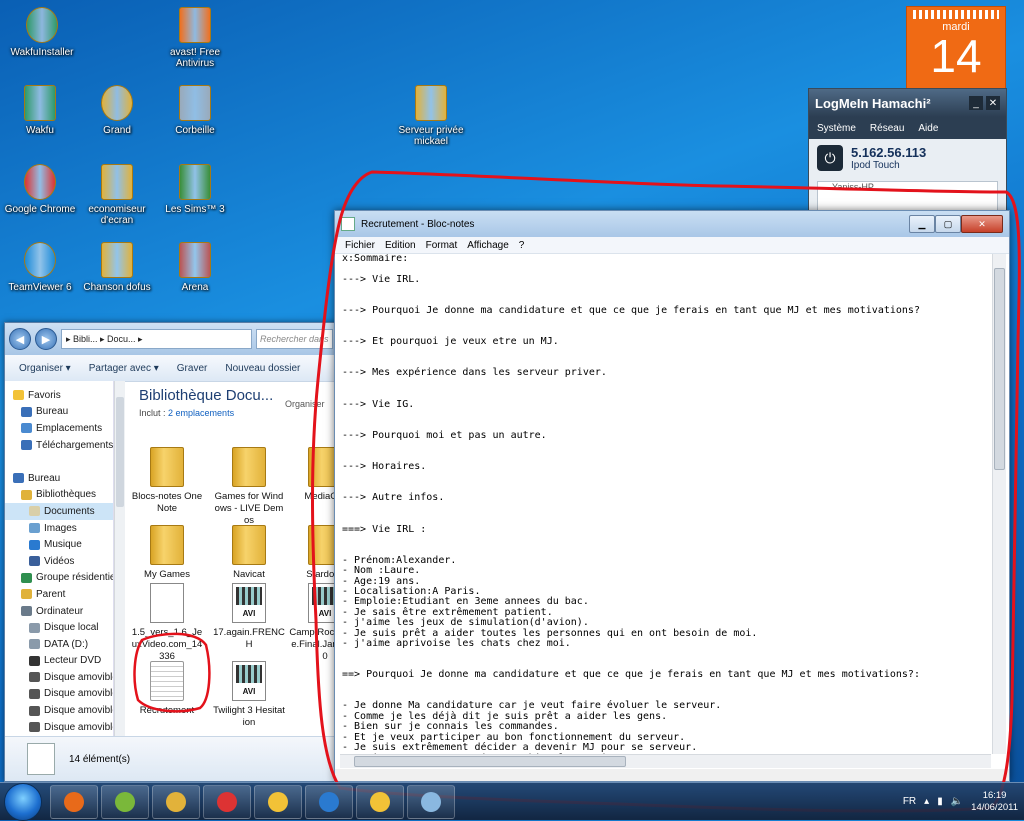  What do you see at coordinates (117, 194) in the screenshot?
I see `desktop-icon: economiseur d'ecran` at bounding box center [117, 194].